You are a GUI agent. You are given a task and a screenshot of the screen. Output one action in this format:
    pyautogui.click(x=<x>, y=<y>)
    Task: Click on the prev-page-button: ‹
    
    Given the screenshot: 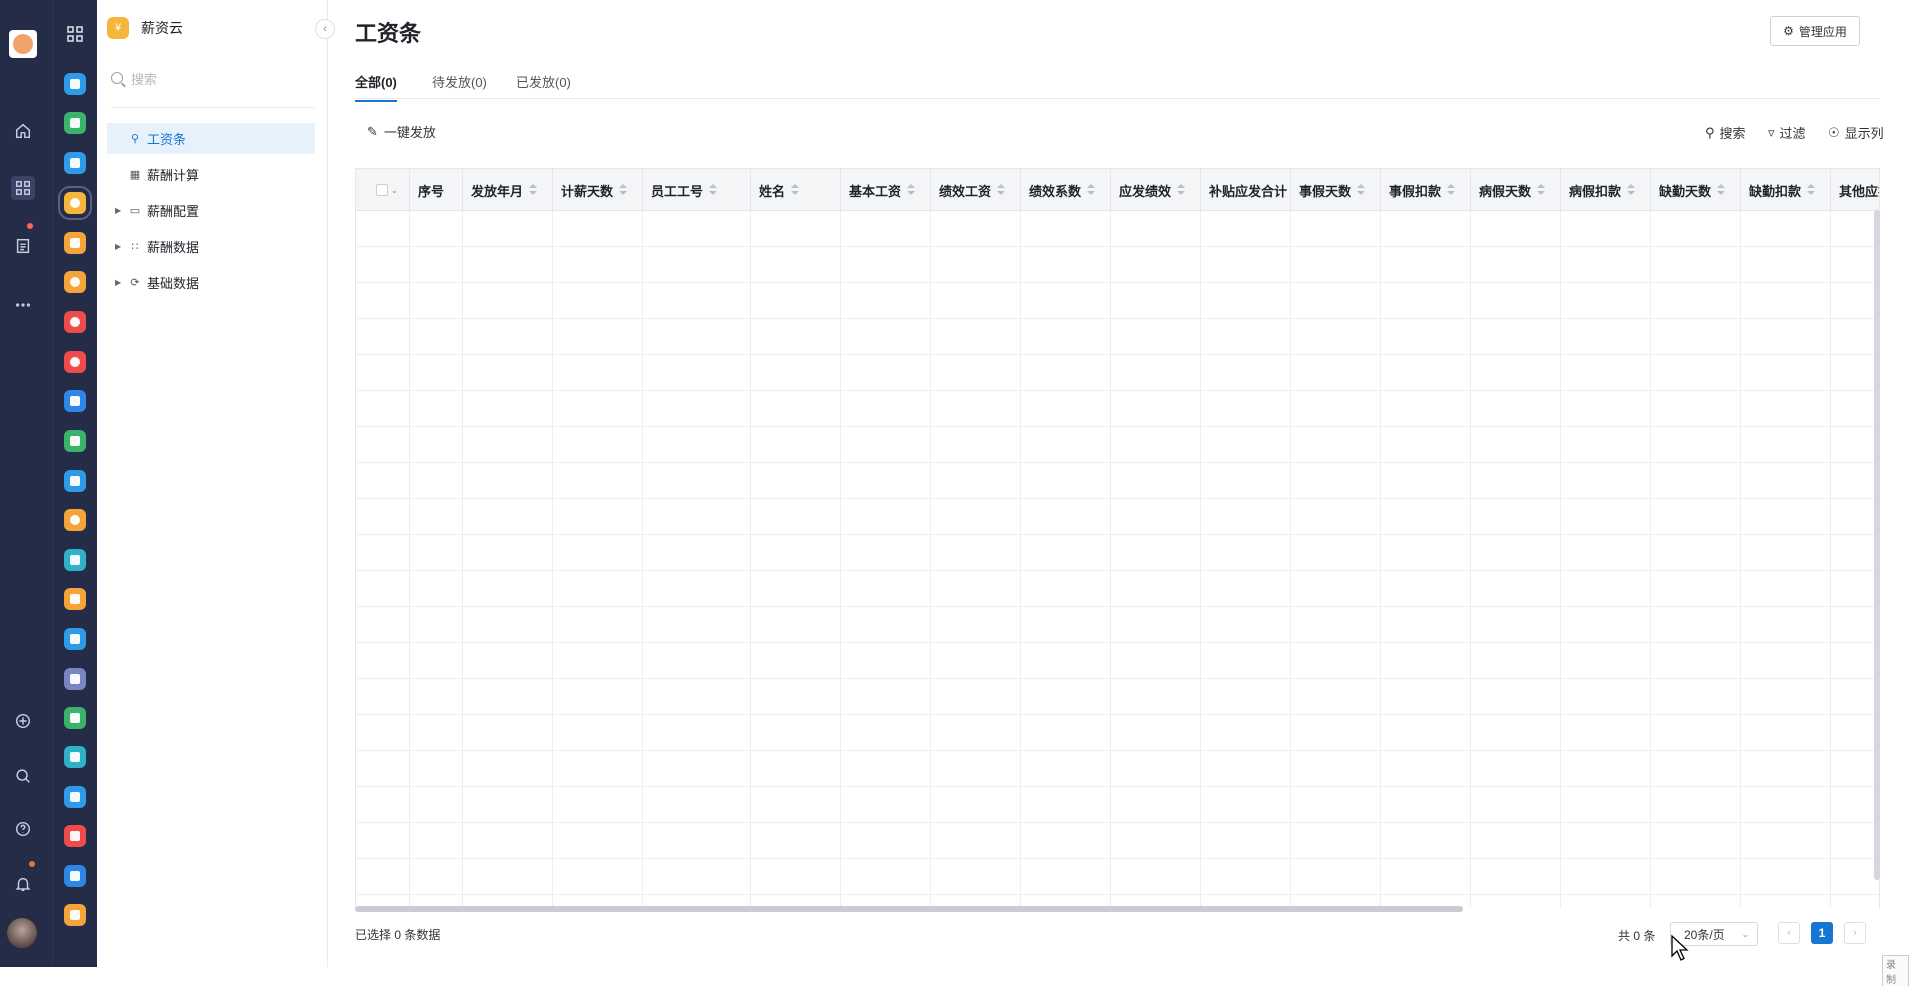 What is the action you would take?
    pyautogui.click(x=1789, y=933)
    